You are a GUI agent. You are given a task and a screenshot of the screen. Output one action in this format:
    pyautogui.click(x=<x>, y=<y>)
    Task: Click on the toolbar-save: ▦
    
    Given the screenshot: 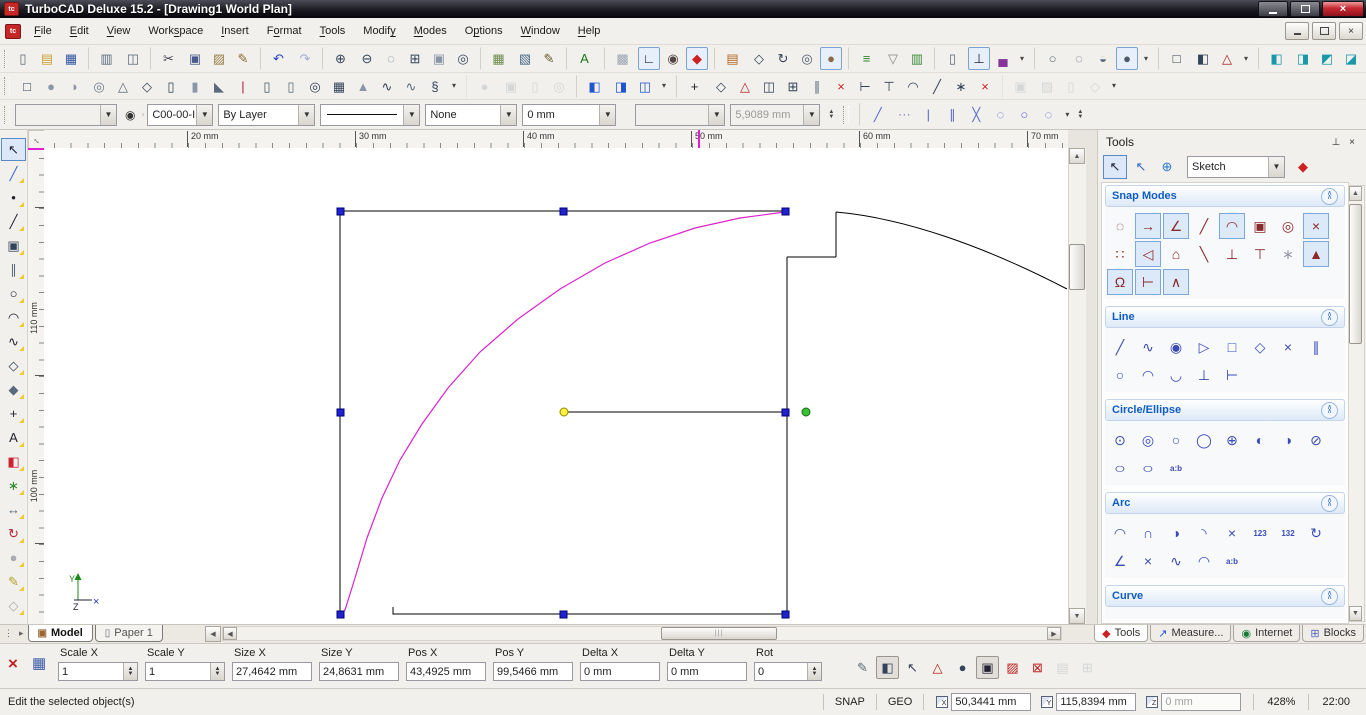 What is the action you would take?
    pyautogui.click(x=71, y=58)
    